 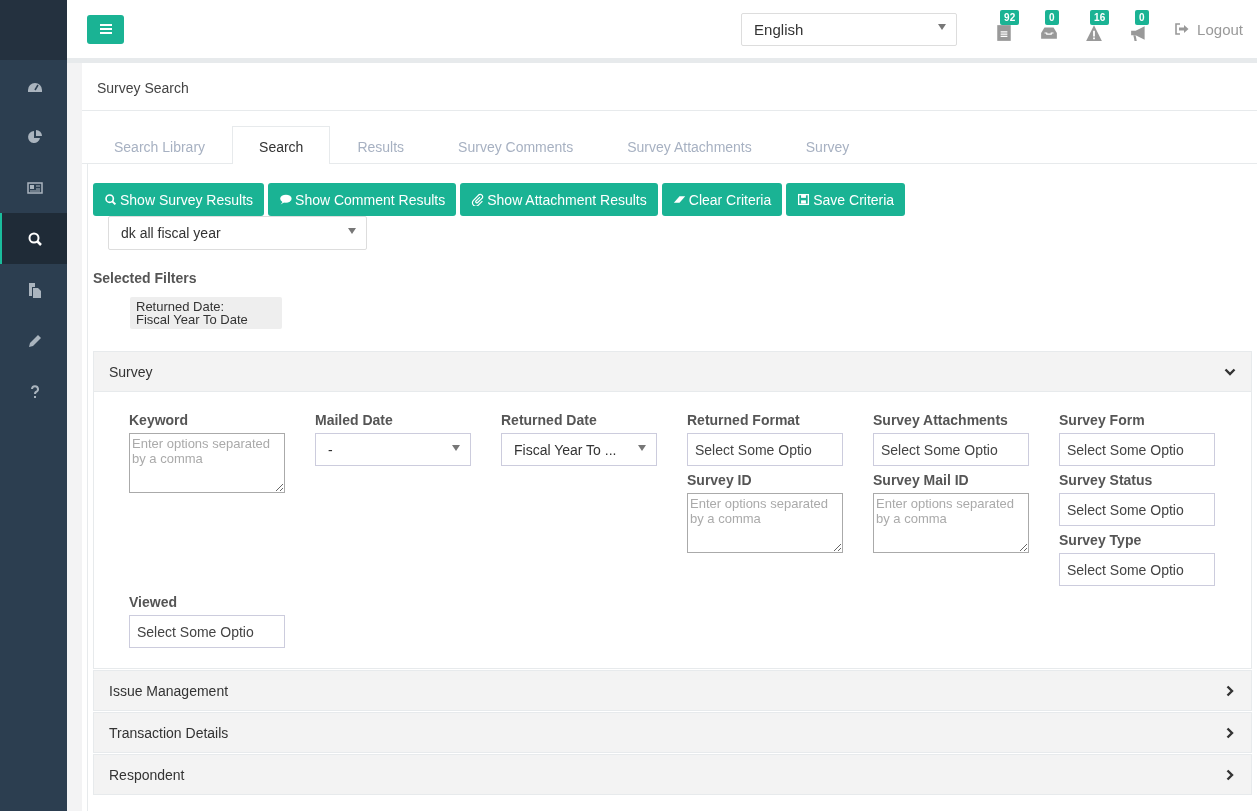 I want to click on select-field: -, so click(x=393, y=449).